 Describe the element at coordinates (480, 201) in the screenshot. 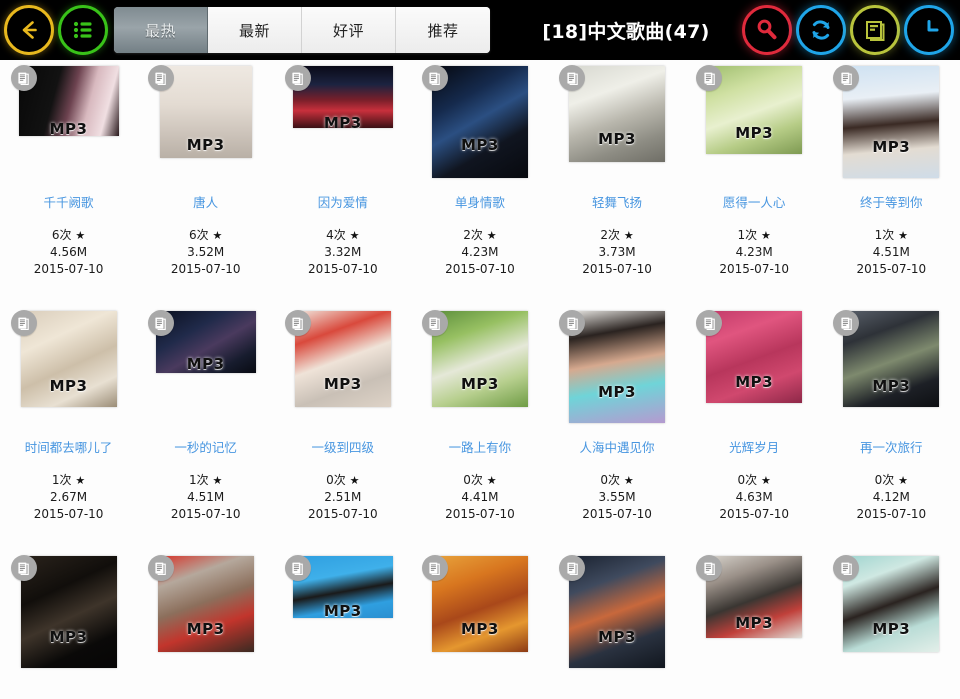

I see `song-title: 单身情歌` at that location.